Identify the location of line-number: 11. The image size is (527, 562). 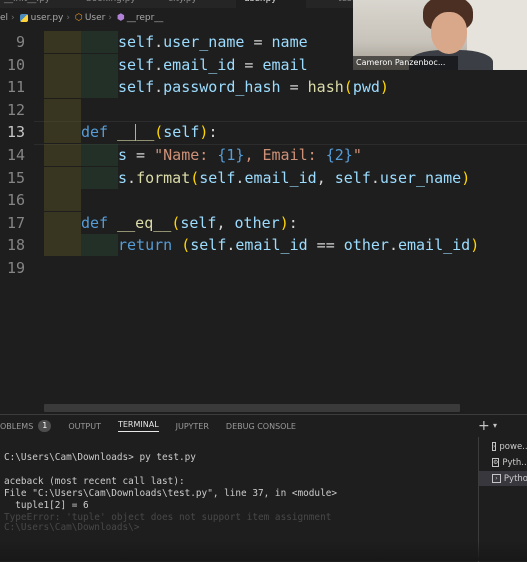
(15, 87).